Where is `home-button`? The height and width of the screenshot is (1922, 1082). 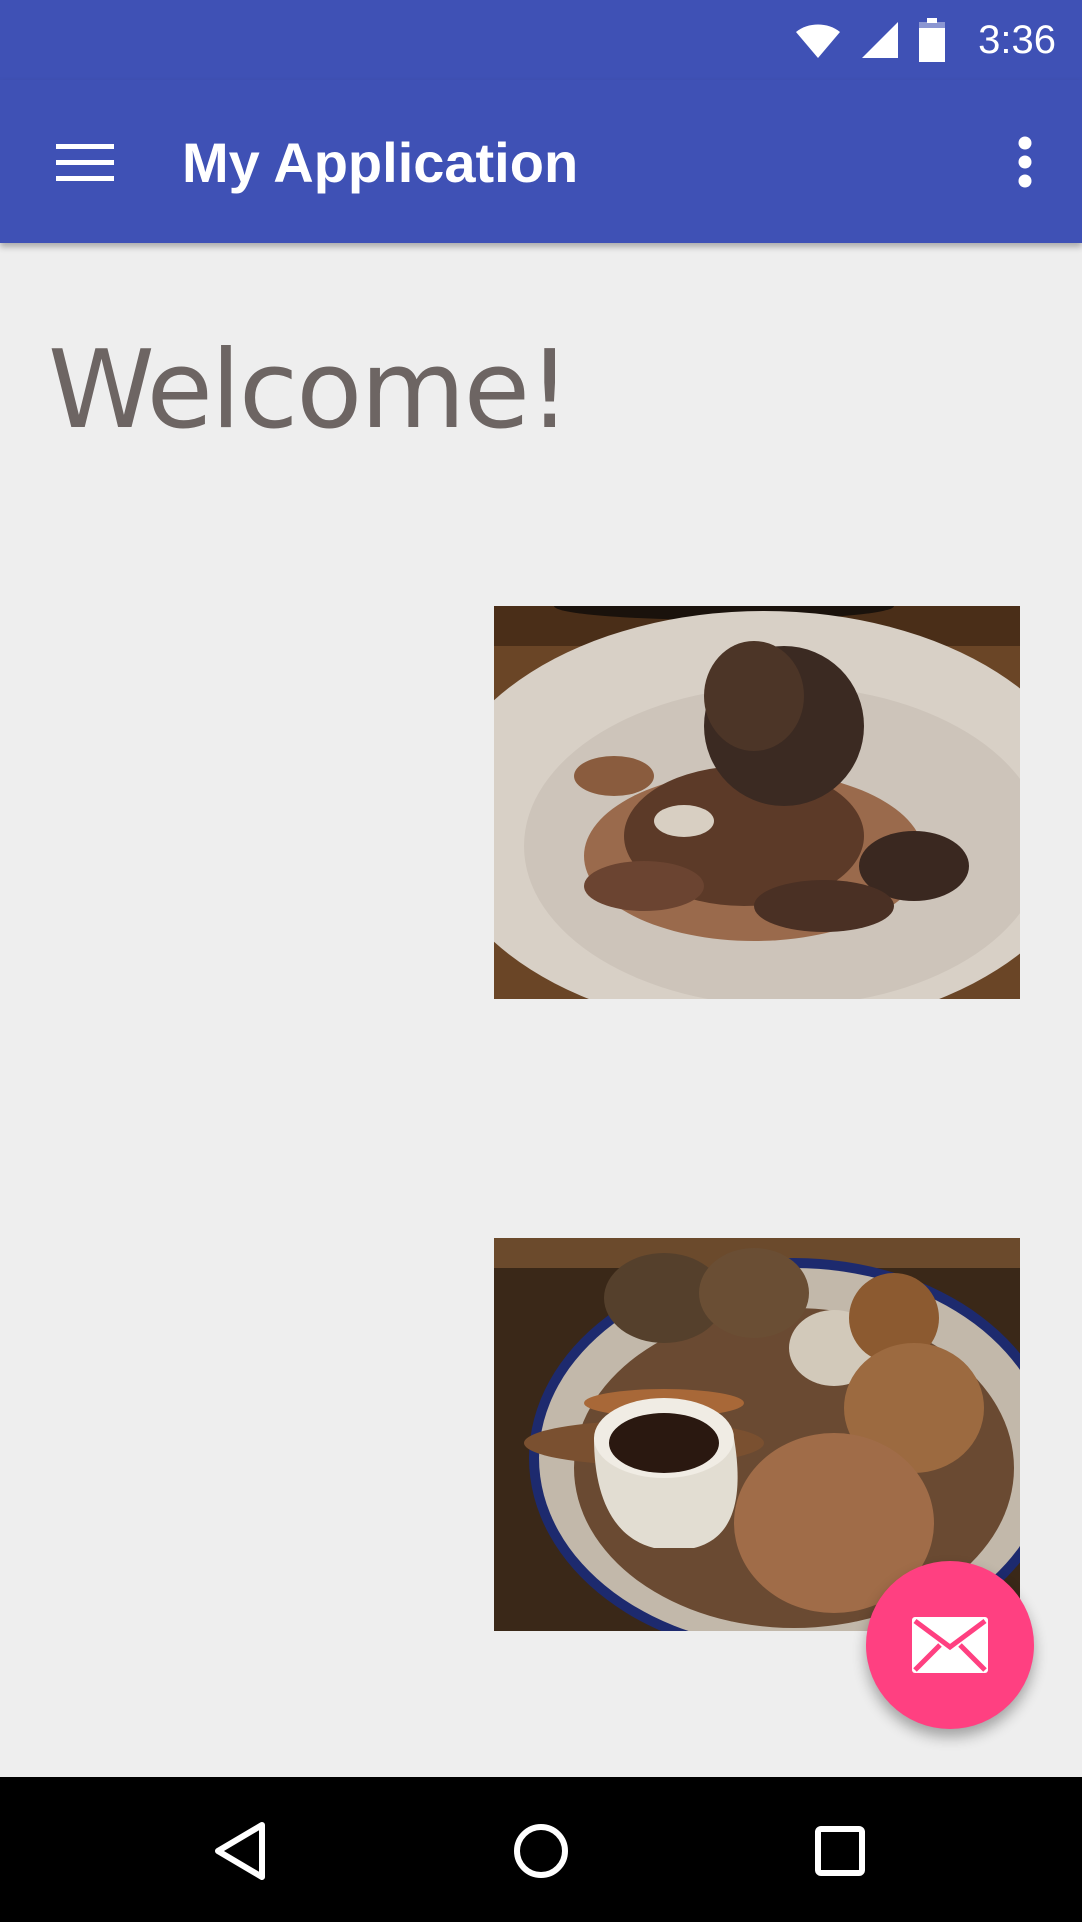 home-button is located at coordinates (541, 1851).